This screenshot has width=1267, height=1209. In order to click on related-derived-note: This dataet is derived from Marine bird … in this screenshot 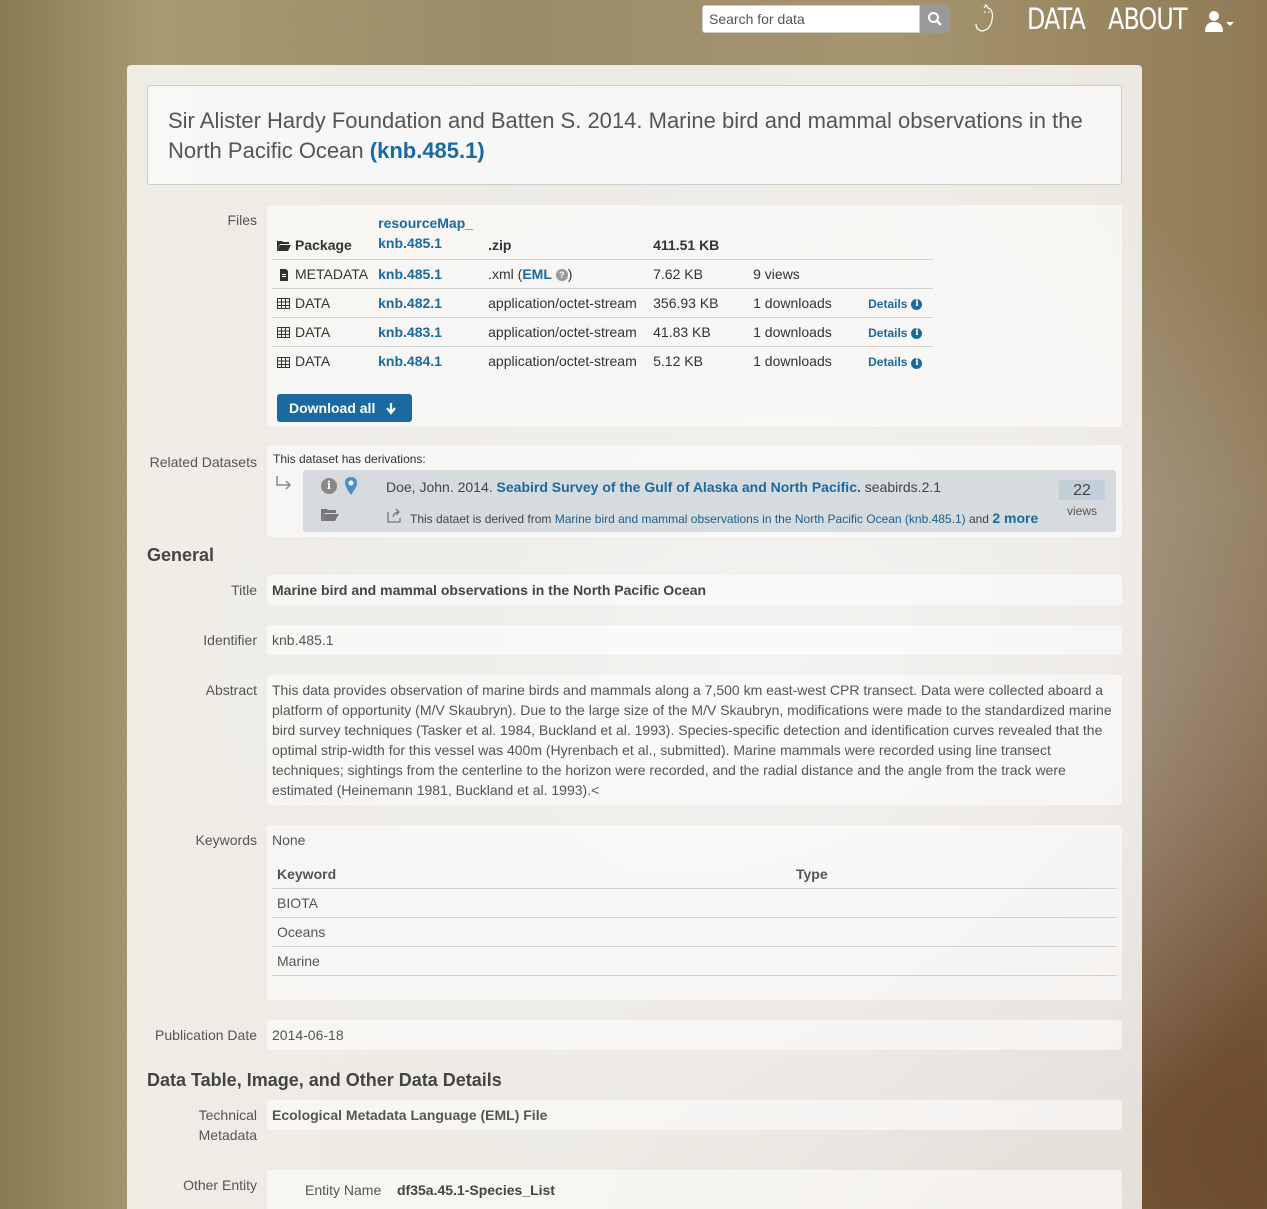, I will do `click(724, 518)`.